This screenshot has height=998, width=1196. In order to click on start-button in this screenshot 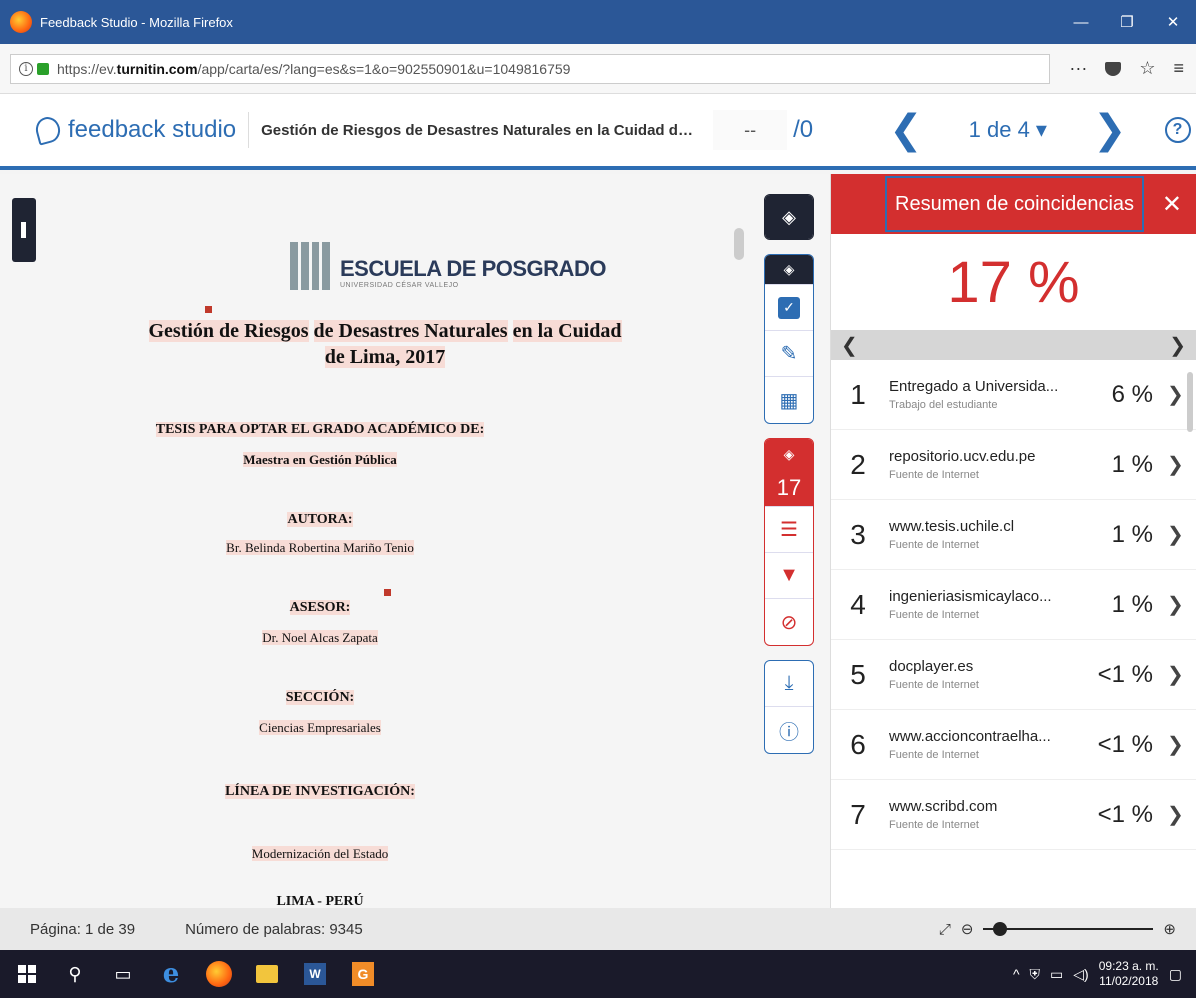, I will do `click(27, 974)`.